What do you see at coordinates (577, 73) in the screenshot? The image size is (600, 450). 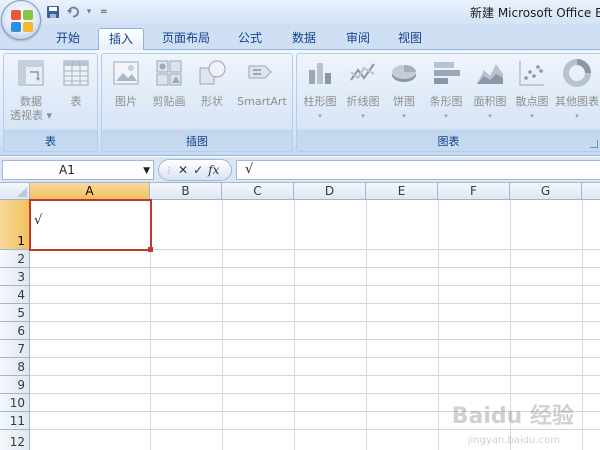 I see `other-charts-icon` at bounding box center [577, 73].